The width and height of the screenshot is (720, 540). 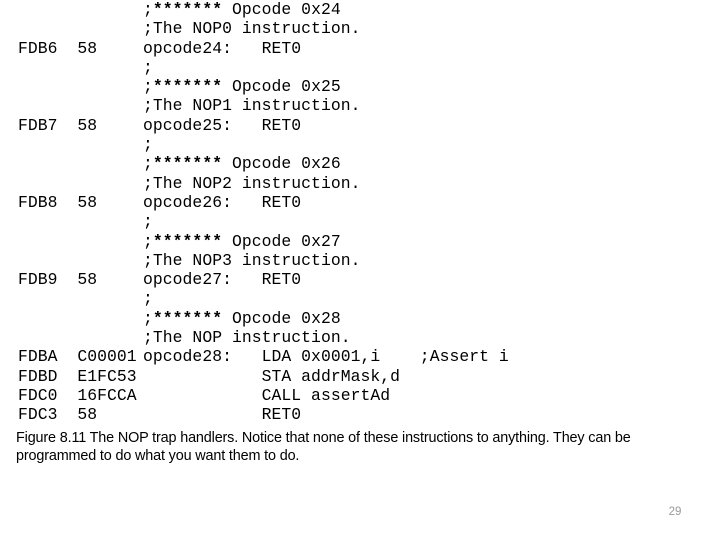 I want to click on code-address: FDB7 58, so click(x=58, y=125).